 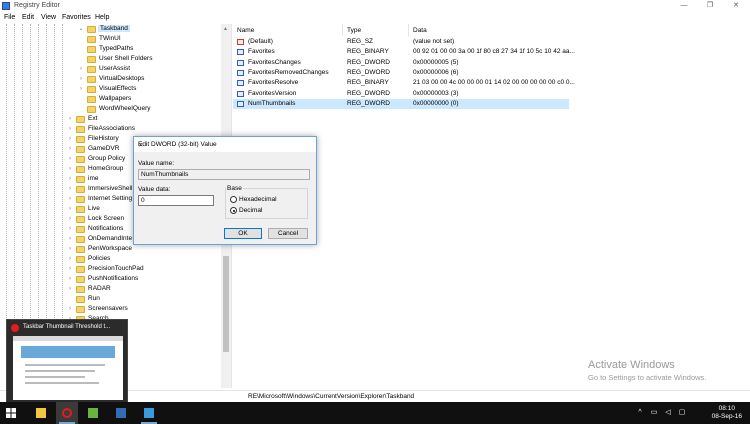 I want to click on column-header-type: Type, so click(x=376, y=30).